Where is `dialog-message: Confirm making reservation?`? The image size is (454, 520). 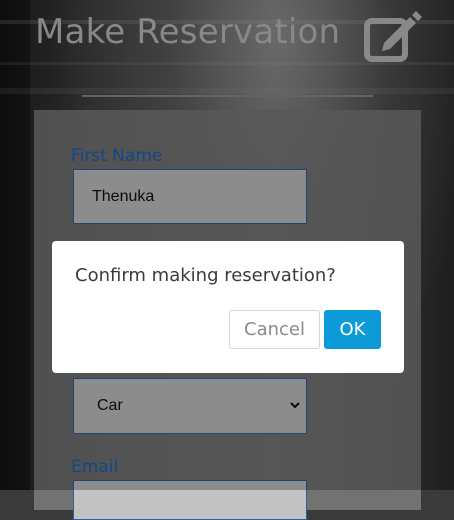
dialog-message: Confirm making reservation? is located at coordinates (205, 275).